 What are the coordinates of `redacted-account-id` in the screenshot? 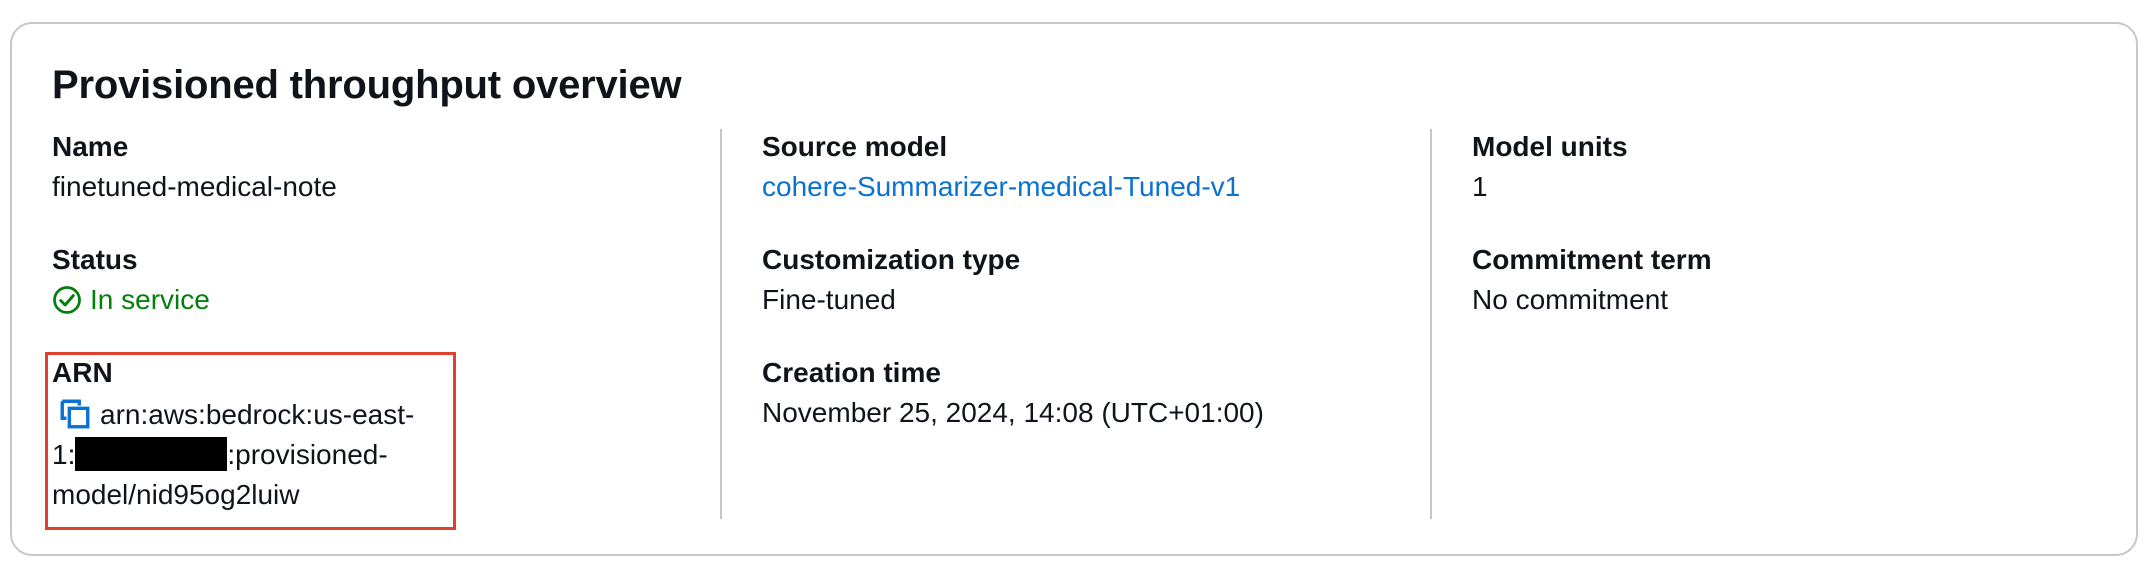 It's located at (151, 454).